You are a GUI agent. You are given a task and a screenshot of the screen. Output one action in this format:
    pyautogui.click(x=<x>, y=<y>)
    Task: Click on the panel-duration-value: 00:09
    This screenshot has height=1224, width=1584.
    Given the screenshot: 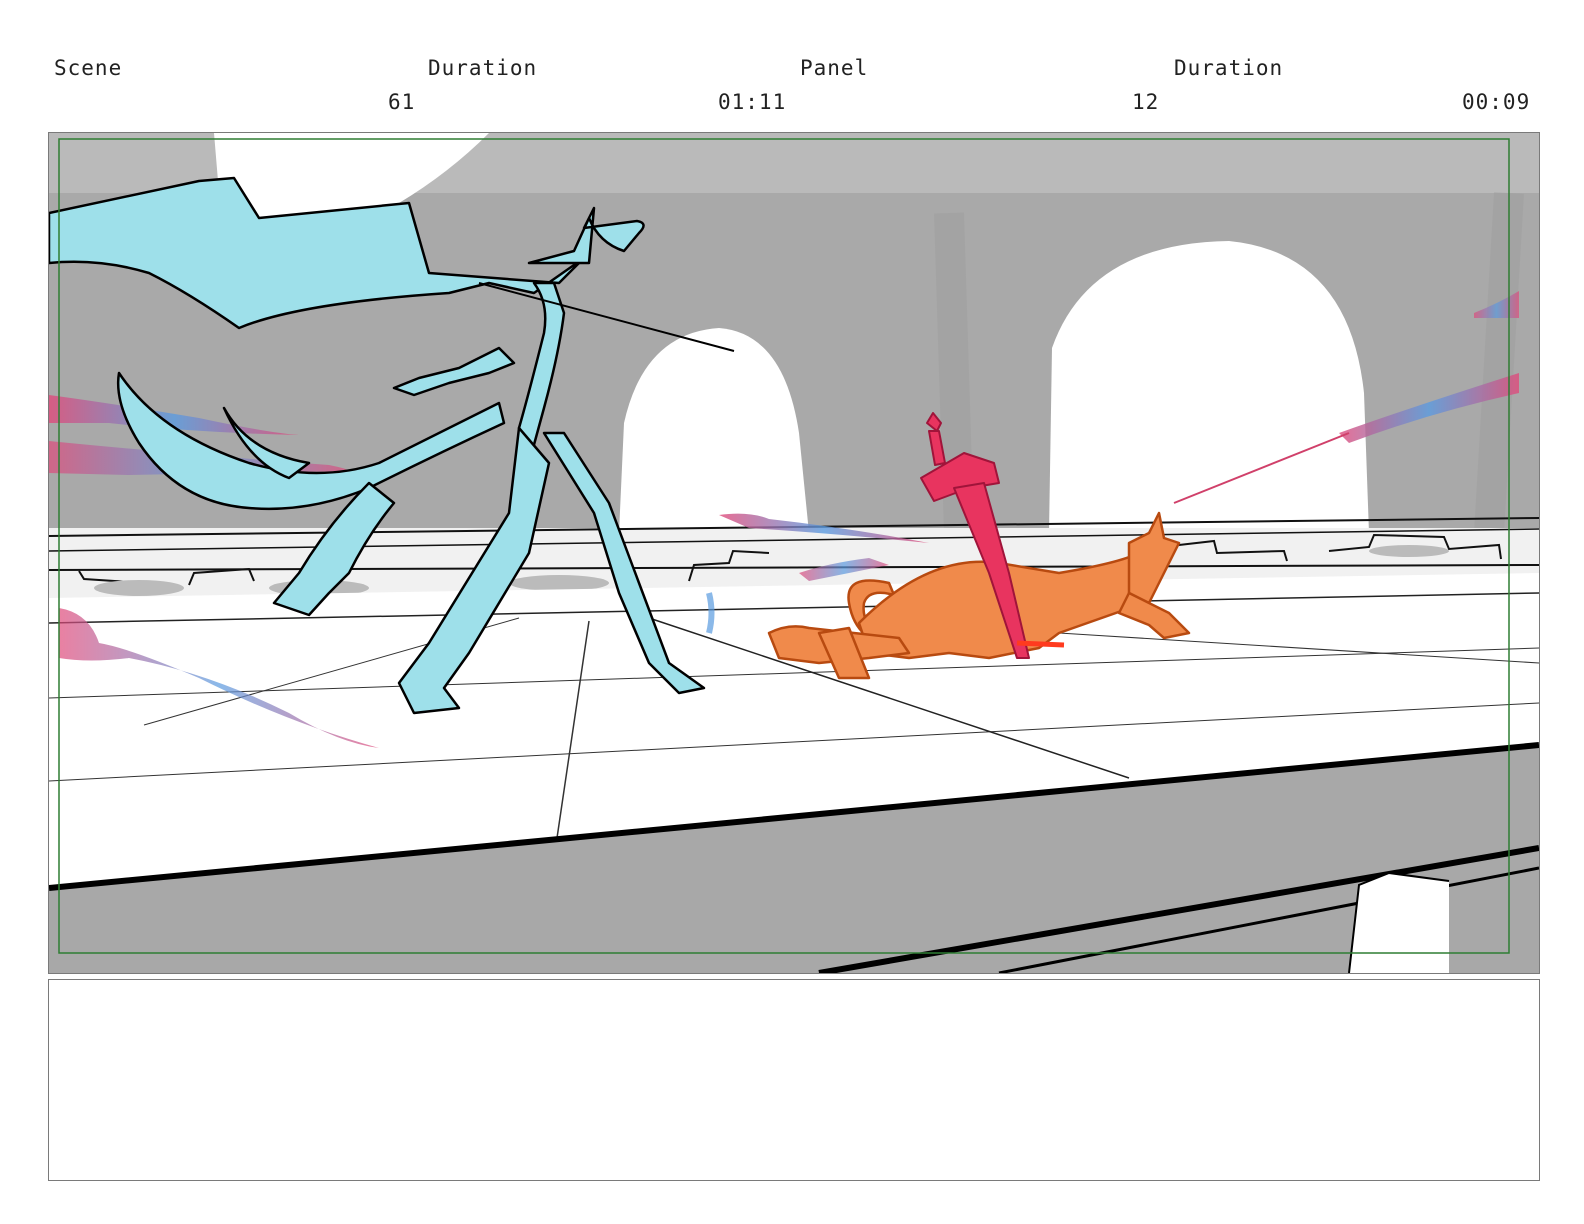 What is the action you would take?
    pyautogui.click(x=1496, y=102)
    